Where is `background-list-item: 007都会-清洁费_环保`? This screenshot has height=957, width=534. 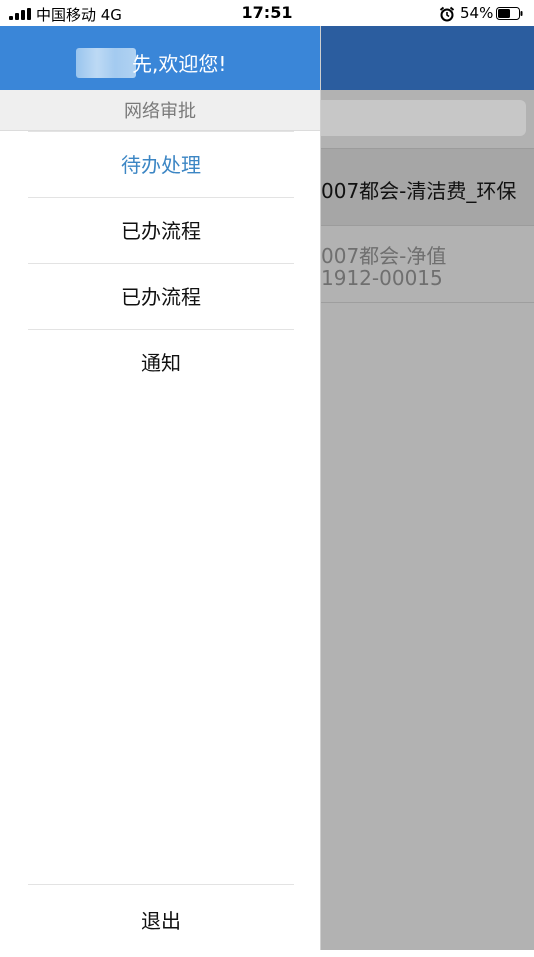
background-list-item: 007都会-清洁费_环保 is located at coordinates (427, 187).